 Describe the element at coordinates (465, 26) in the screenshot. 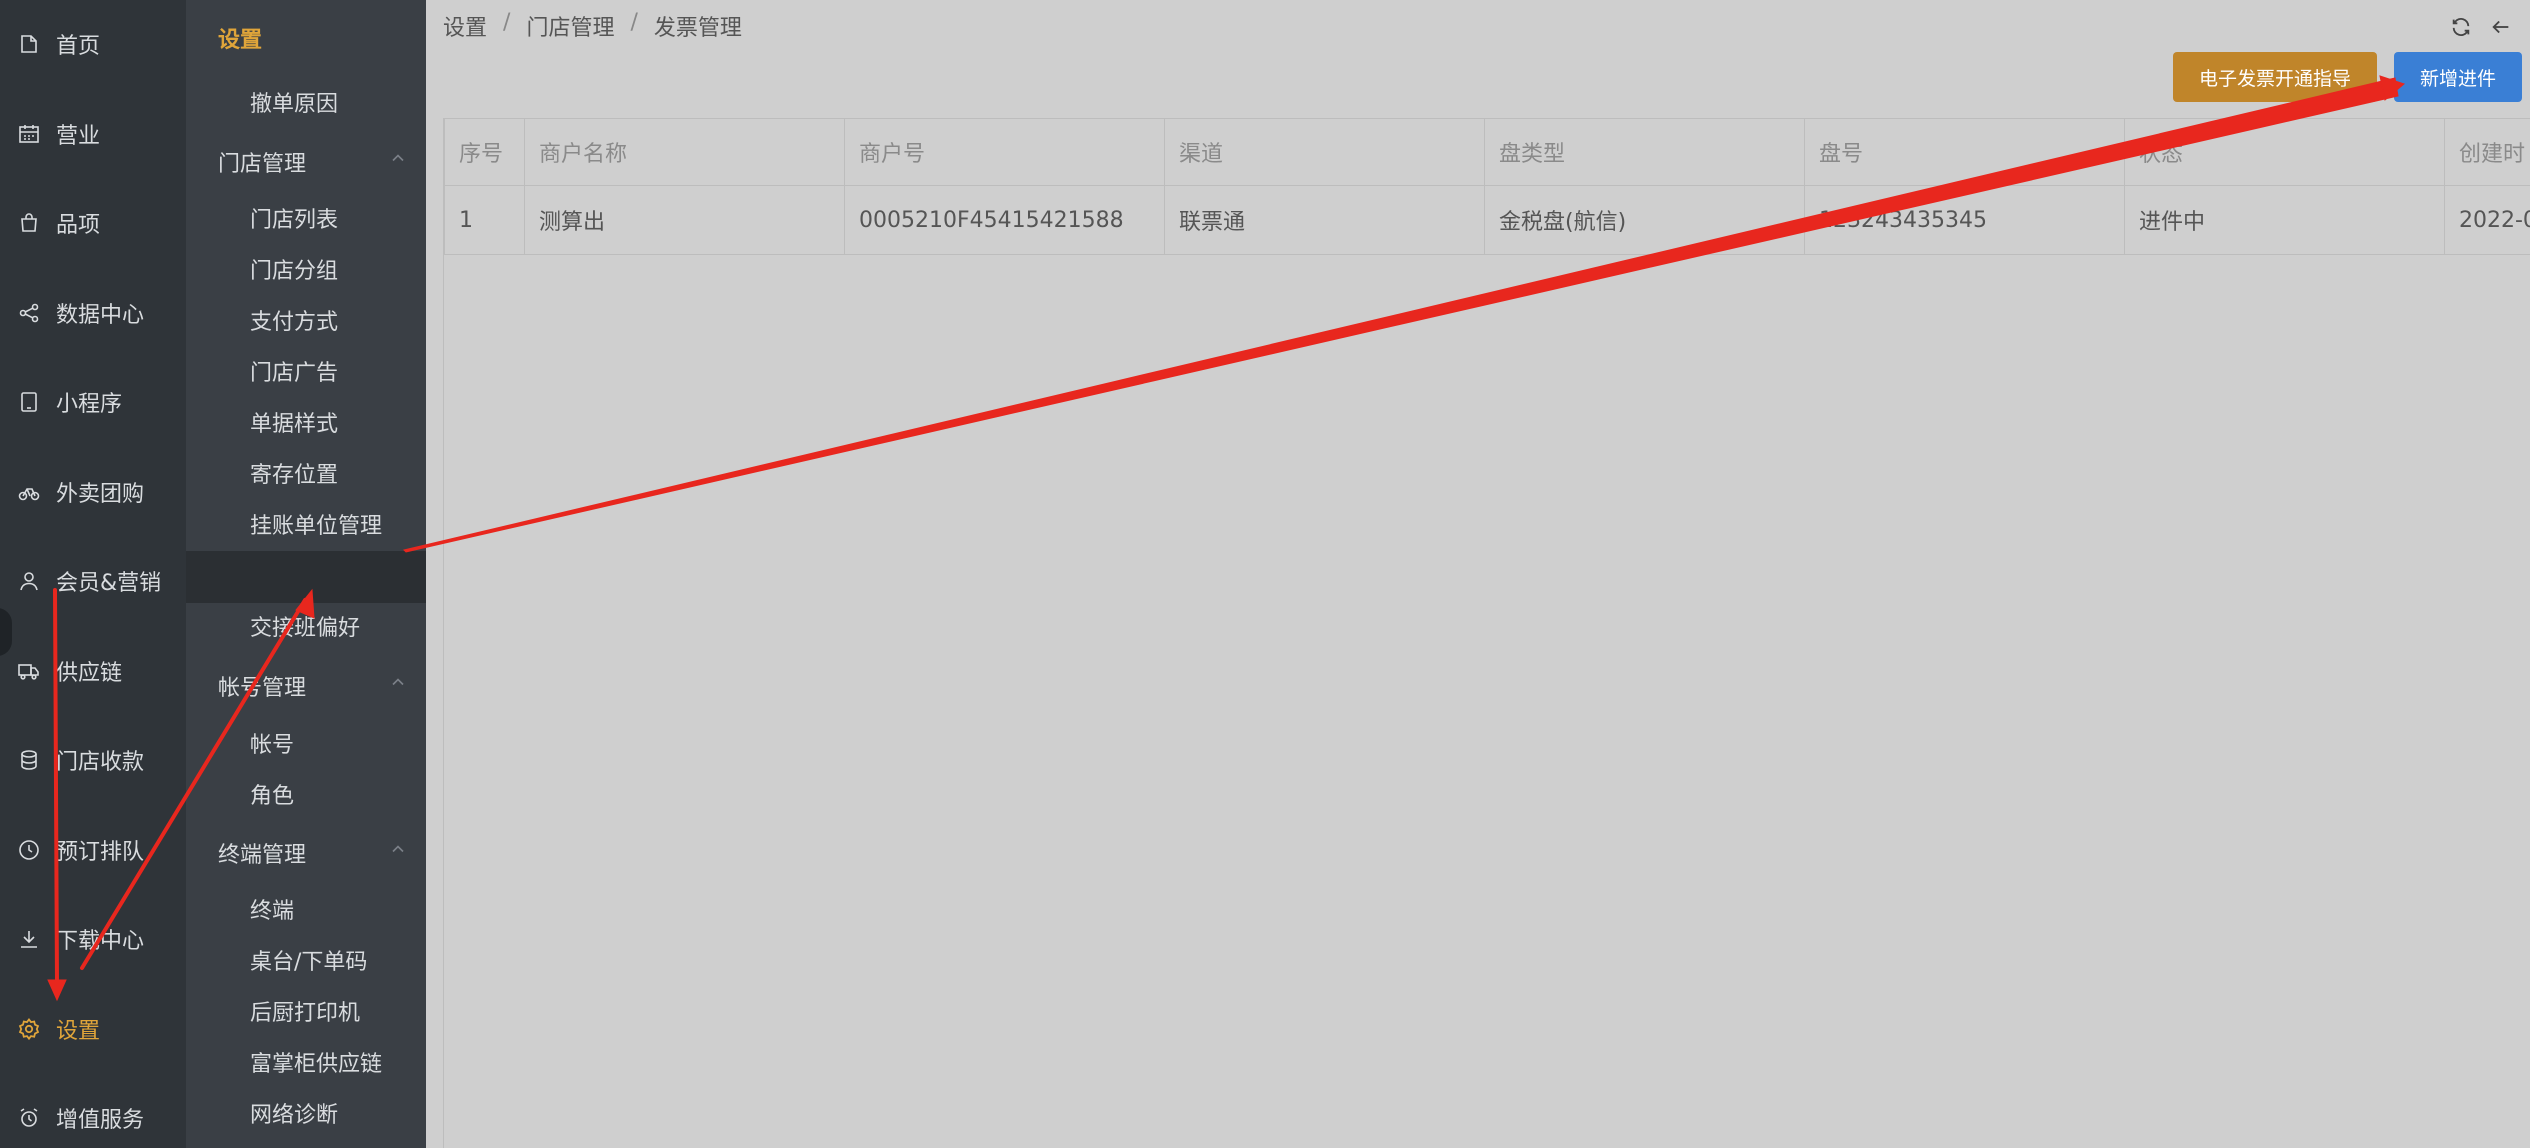

I see `breadcrumb-item-settings: 设置` at that location.